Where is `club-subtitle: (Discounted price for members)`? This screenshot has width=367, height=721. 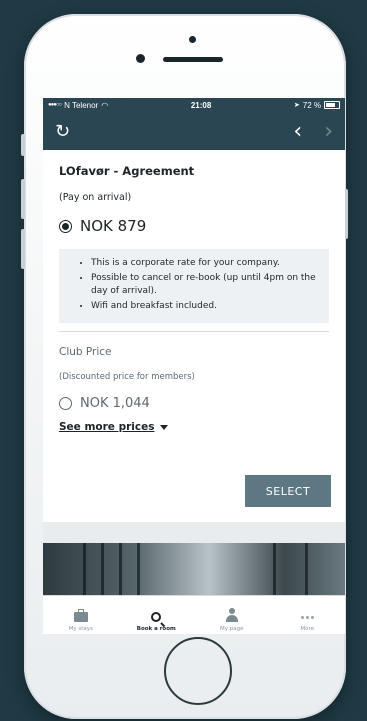 club-subtitle: (Discounted price for members) is located at coordinates (127, 377).